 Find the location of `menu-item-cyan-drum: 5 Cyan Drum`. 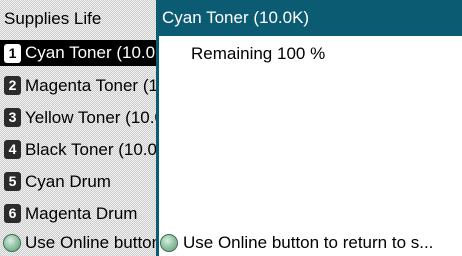

menu-item-cyan-drum: 5 Cyan Drum is located at coordinates (78, 181).